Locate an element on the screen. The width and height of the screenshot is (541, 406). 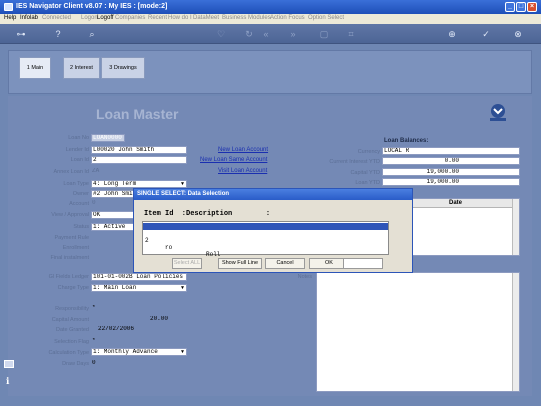
capital-amount-field: 20.00 is located at coordinates (131, 320).